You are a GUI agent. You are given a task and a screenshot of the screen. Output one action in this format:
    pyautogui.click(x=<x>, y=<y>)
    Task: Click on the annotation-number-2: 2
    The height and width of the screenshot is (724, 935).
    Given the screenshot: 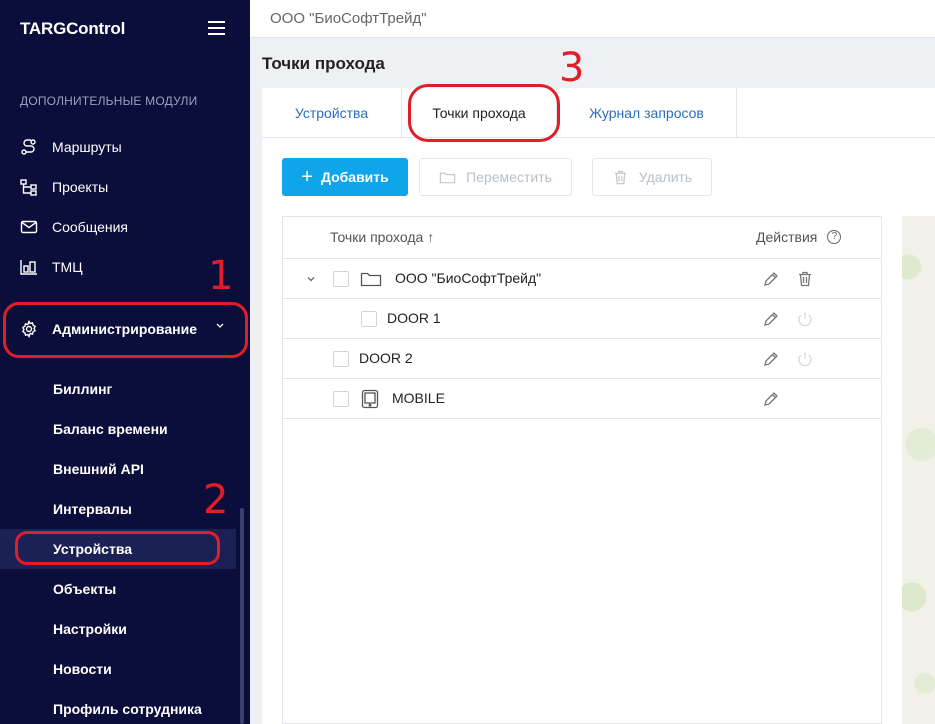 What is the action you would take?
    pyautogui.click(x=216, y=500)
    